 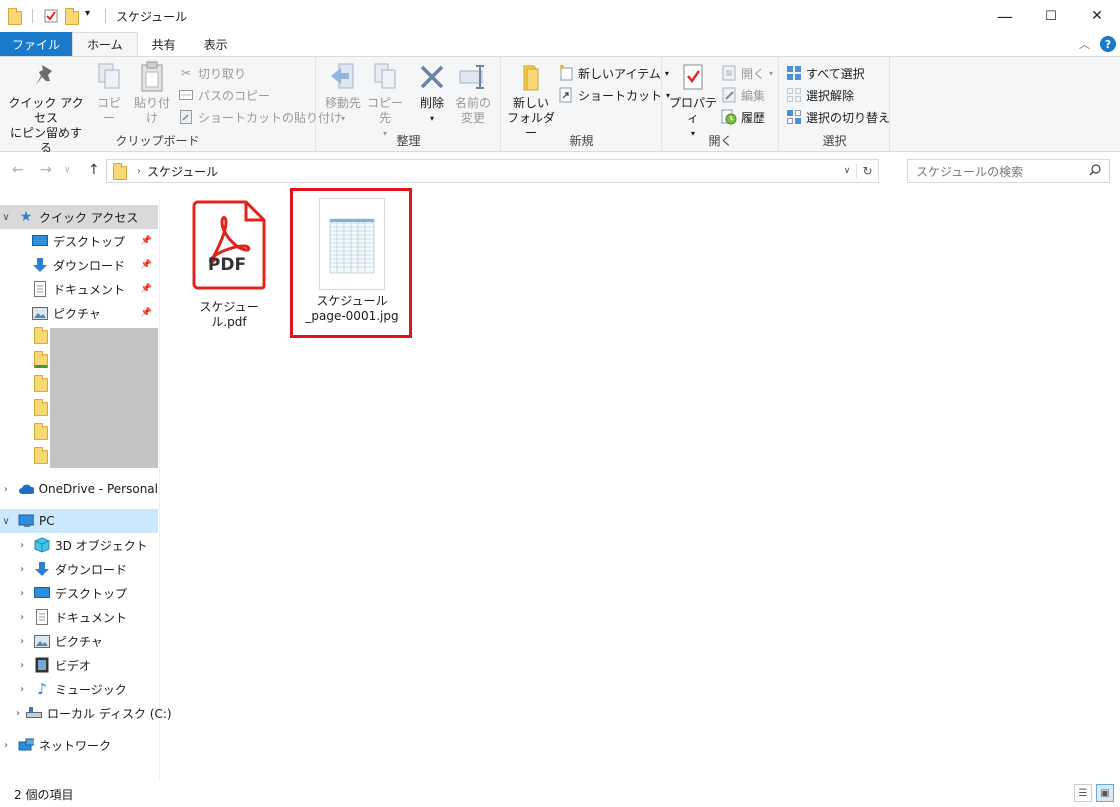 I want to click on history-label: 履歴, so click(x=753, y=117).